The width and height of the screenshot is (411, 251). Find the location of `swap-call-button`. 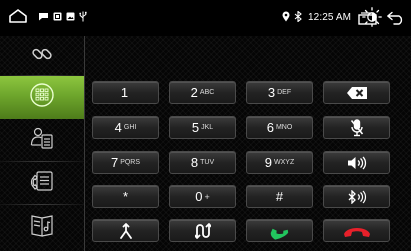

swap-call-button is located at coordinates (202, 230).